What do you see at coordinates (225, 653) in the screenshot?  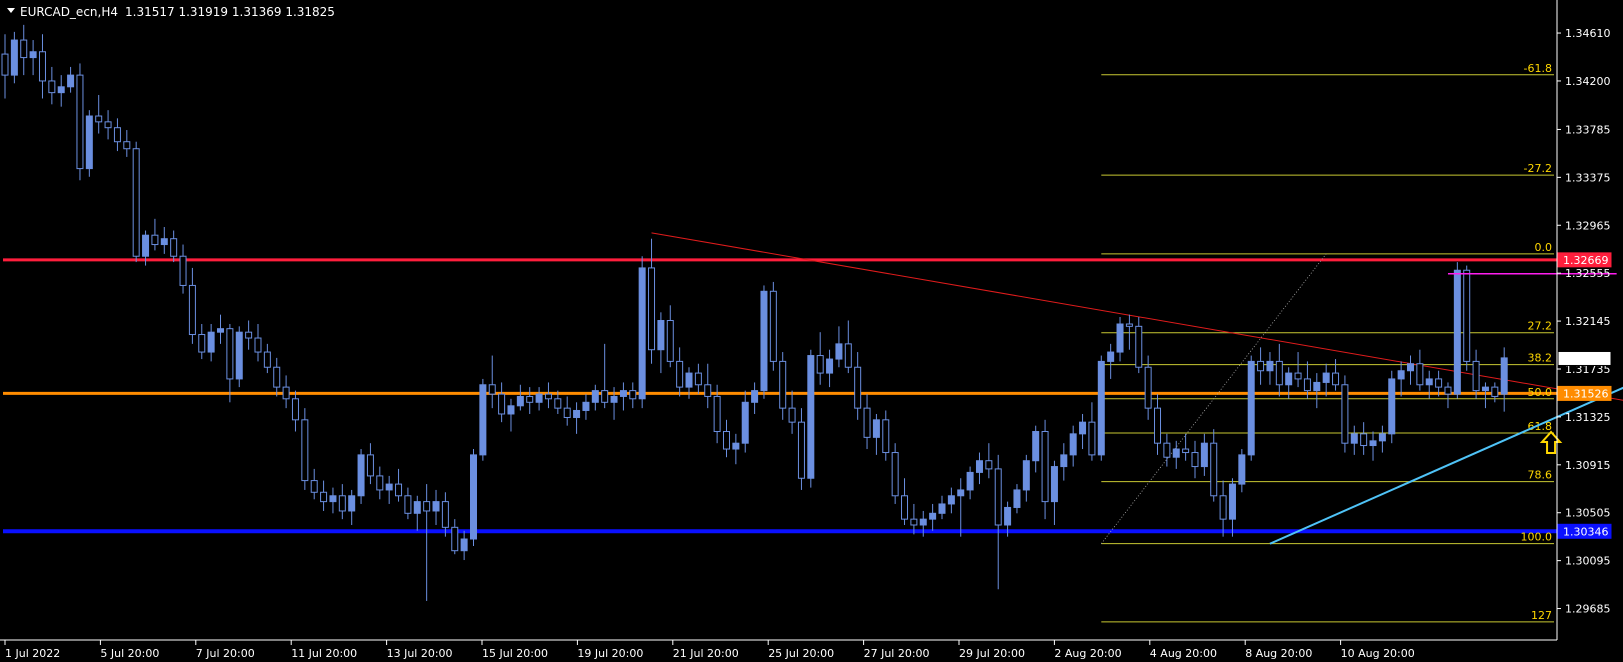 I see `time-tick-label: 7 Jul 20:00` at bounding box center [225, 653].